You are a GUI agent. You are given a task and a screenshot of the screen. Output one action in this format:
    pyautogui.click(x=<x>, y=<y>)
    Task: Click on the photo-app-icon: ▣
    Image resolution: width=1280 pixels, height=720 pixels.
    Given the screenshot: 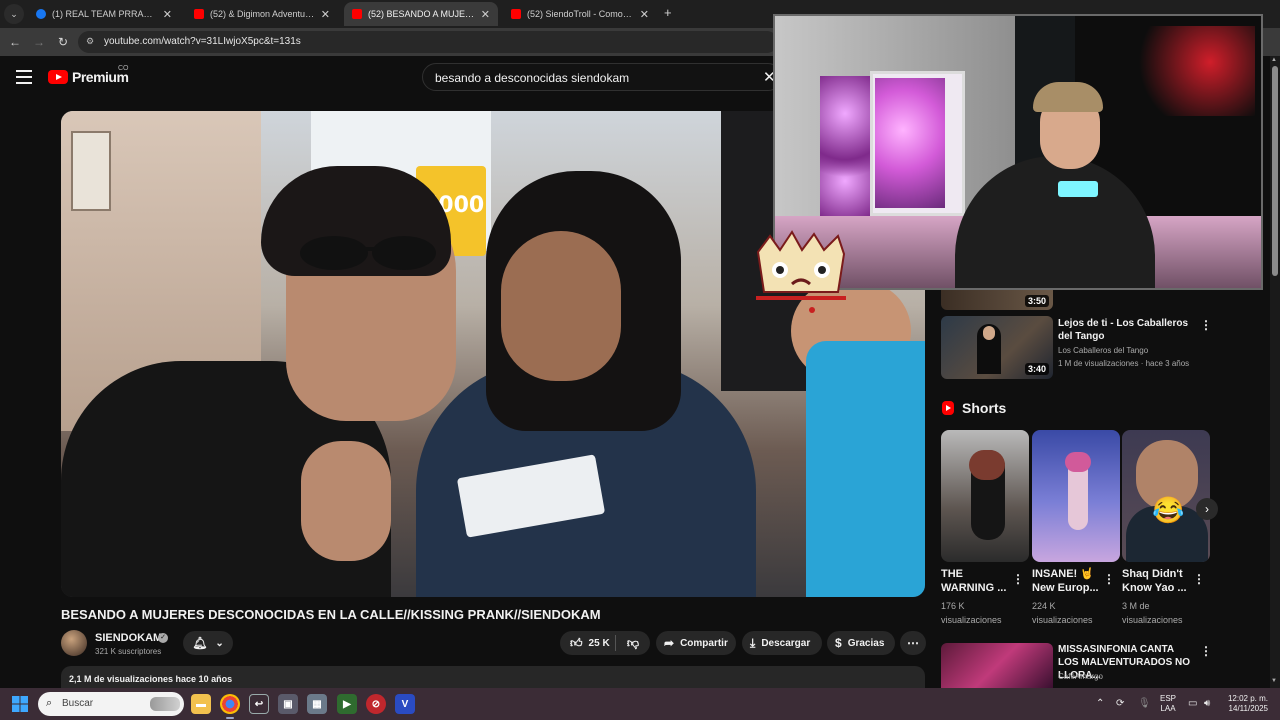 What is the action you would take?
    pyautogui.click(x=288, y=704)
    